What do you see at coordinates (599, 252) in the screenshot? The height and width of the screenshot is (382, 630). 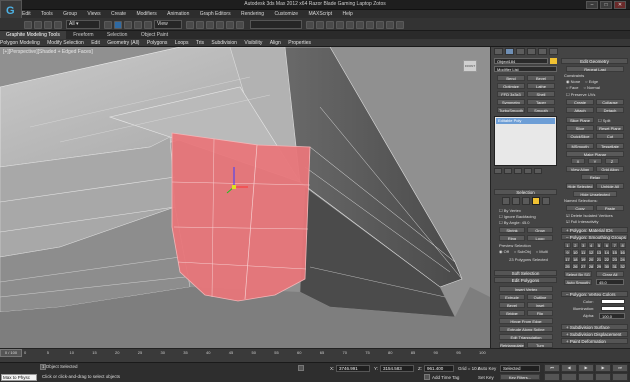 I see `smoothing-group-button: 13` at bounding box center [599, 252].